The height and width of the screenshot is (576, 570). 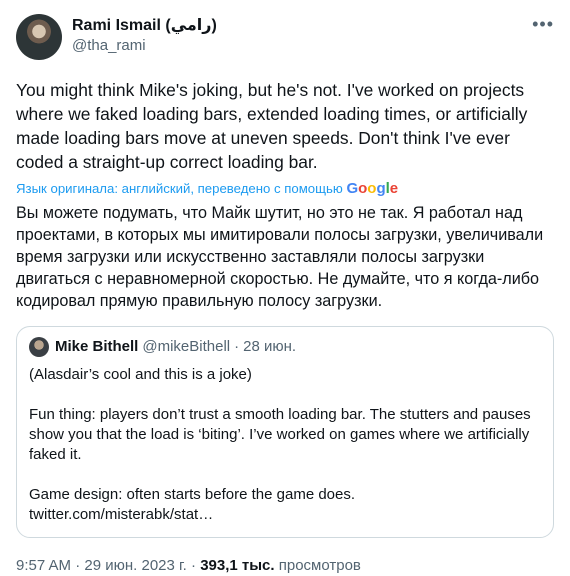 I want to click on tweet-date: 29 июн. 2023 г., so click(x=135, y=565).